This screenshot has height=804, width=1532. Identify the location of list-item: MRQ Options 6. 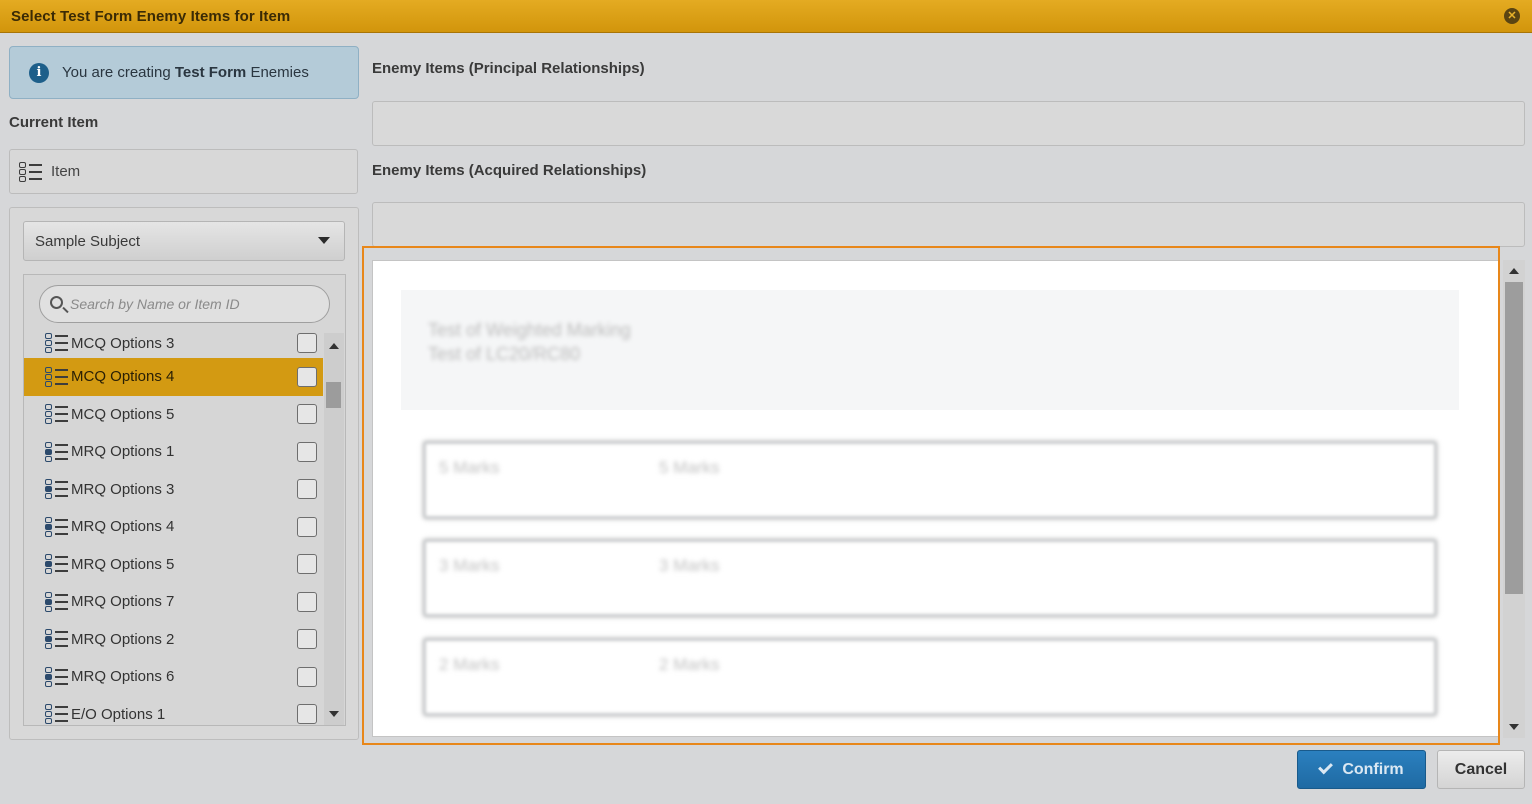
(173, 677).